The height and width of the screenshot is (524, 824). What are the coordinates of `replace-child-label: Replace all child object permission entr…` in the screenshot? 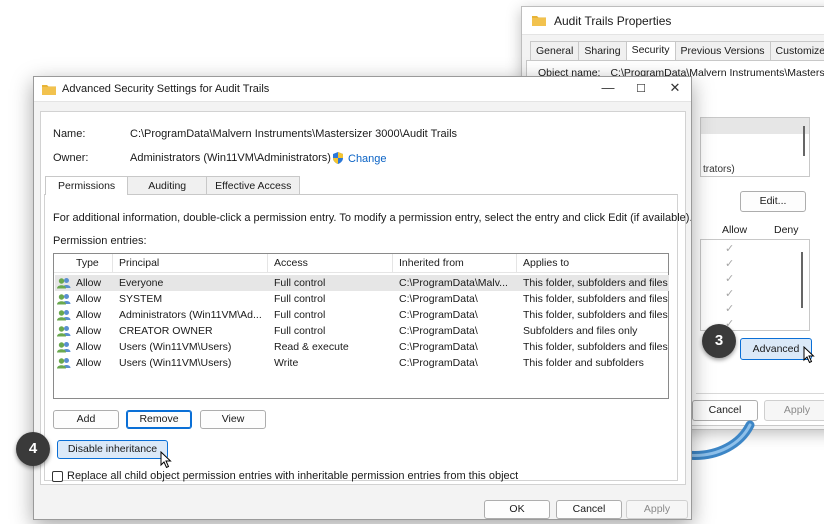 It's located at (293, 476).